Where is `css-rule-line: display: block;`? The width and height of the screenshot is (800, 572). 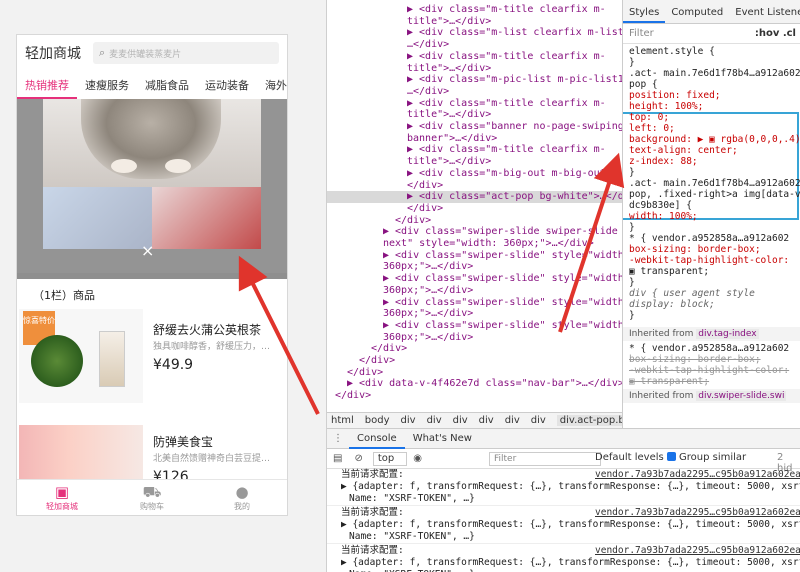
css-rule-line: display: block; is located at coordinates (672, 304).